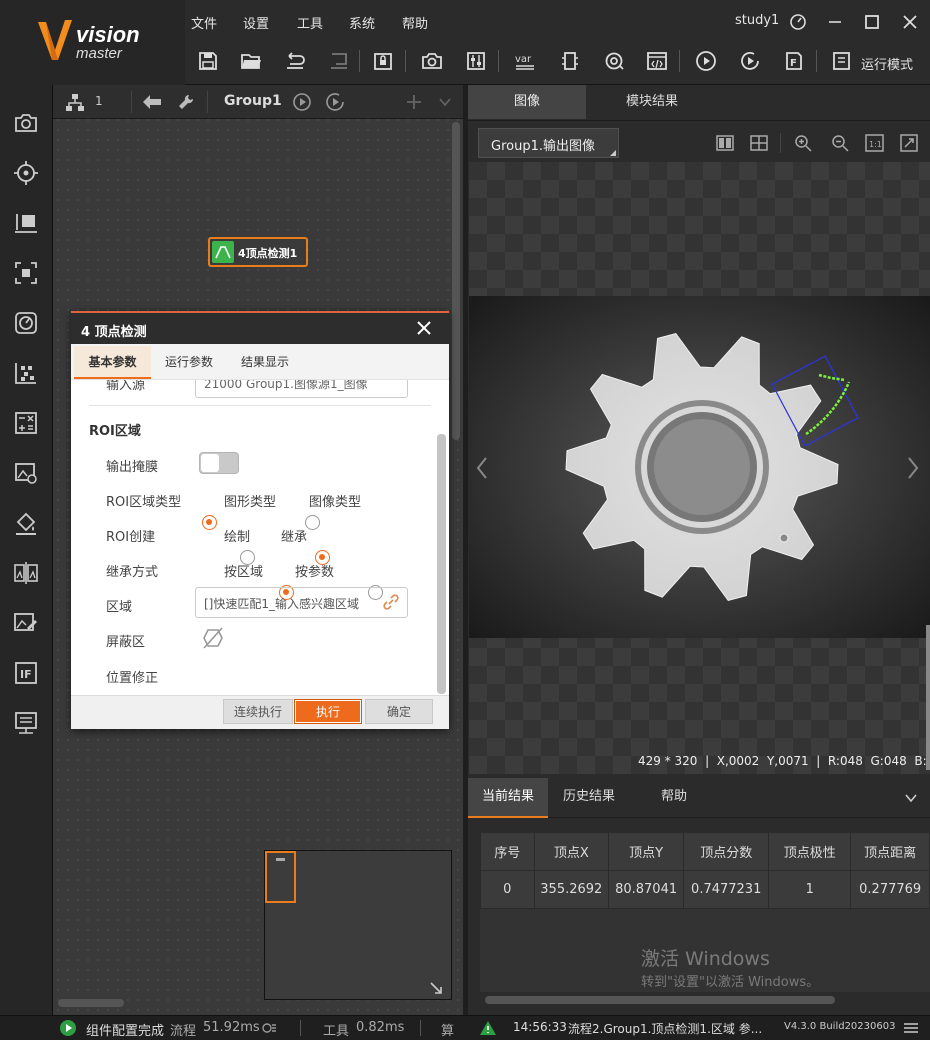 This screenshot has width=930, height=1040. Describe the element at coordinates (26, 623) in the screenshot. I see `deep-learning-icon` at that location.